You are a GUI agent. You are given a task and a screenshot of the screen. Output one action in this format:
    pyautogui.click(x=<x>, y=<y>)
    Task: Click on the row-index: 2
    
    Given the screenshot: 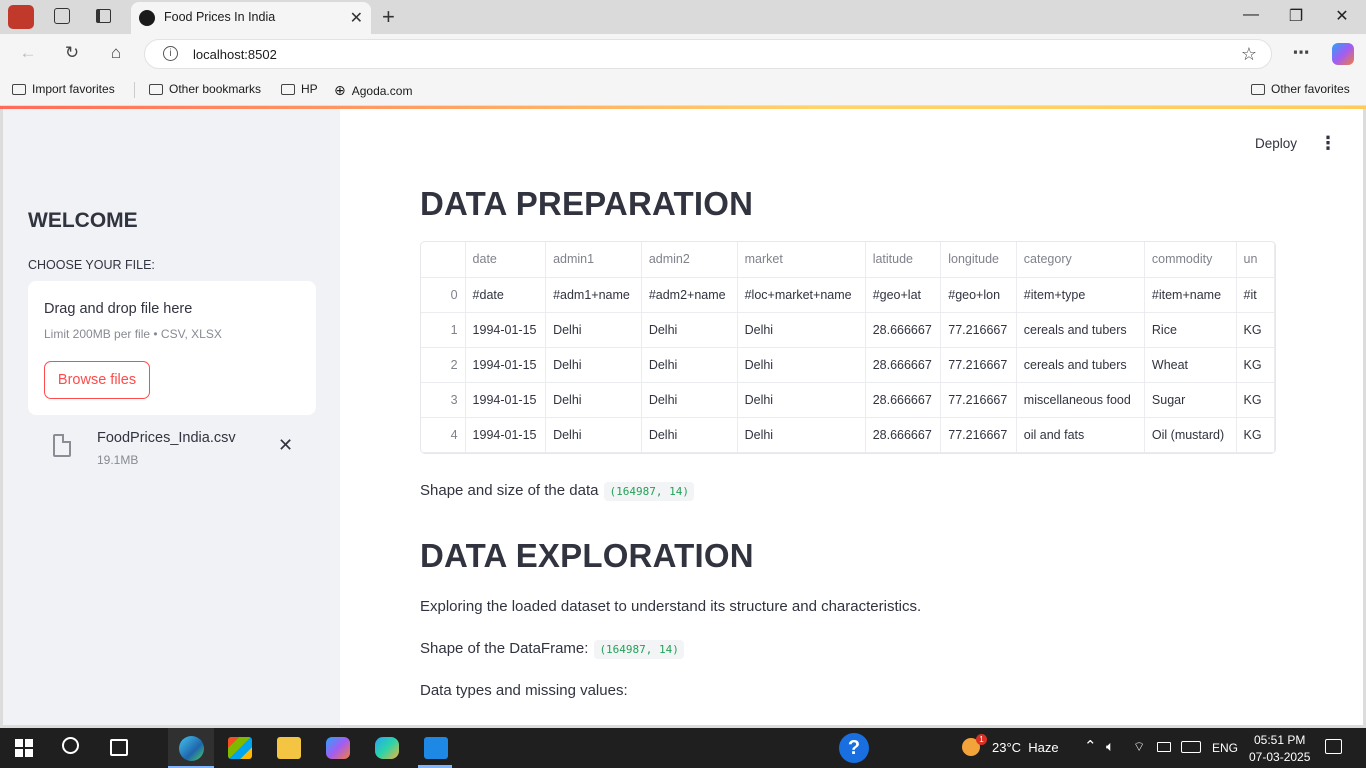 What is the action you would take?
    pyautogui.click(x=443, y=365)
    